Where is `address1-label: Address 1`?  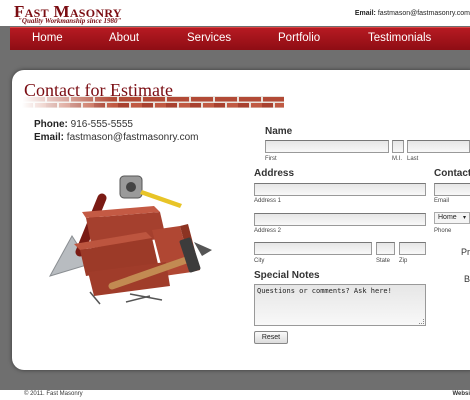 address1-label: Address 1 is located at coordinates (268, 201).